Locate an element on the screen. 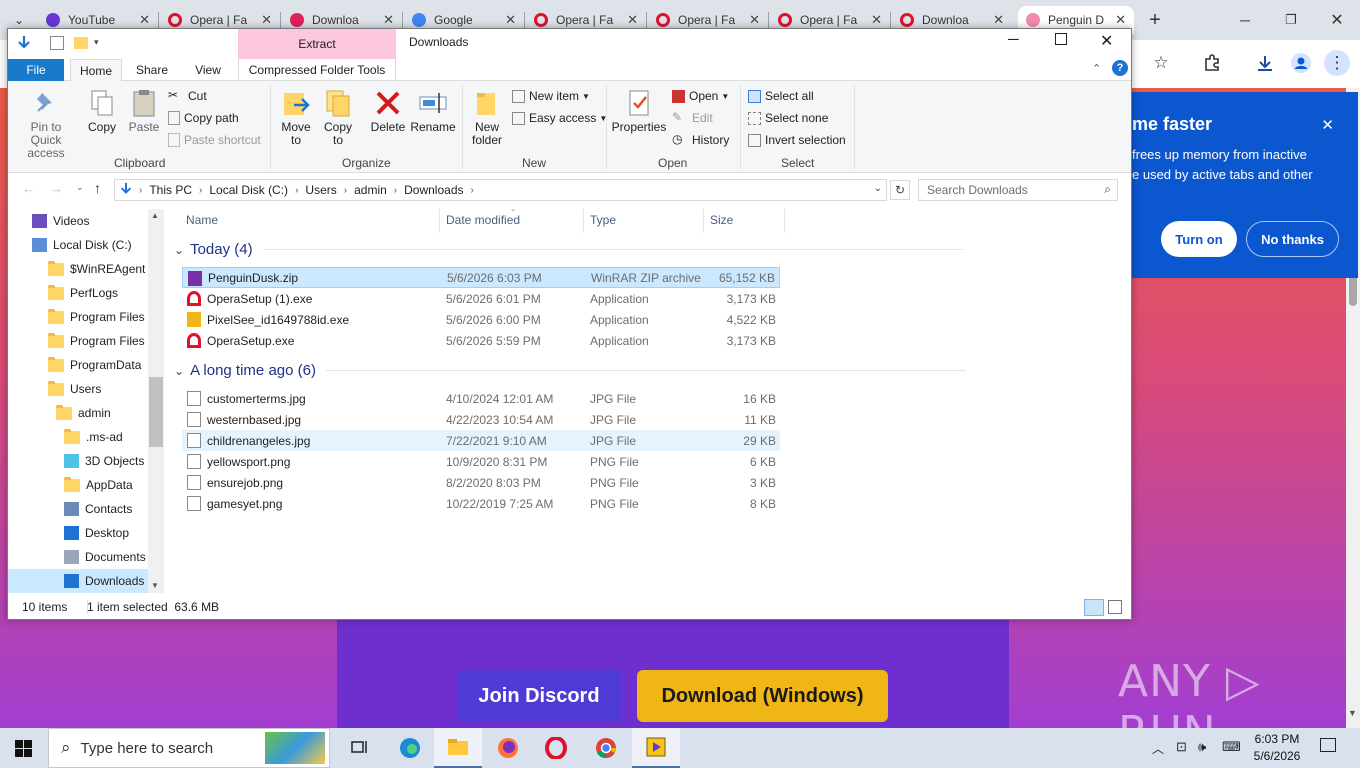  nav-item: 3D Objects is located at coordinates (104, 461).